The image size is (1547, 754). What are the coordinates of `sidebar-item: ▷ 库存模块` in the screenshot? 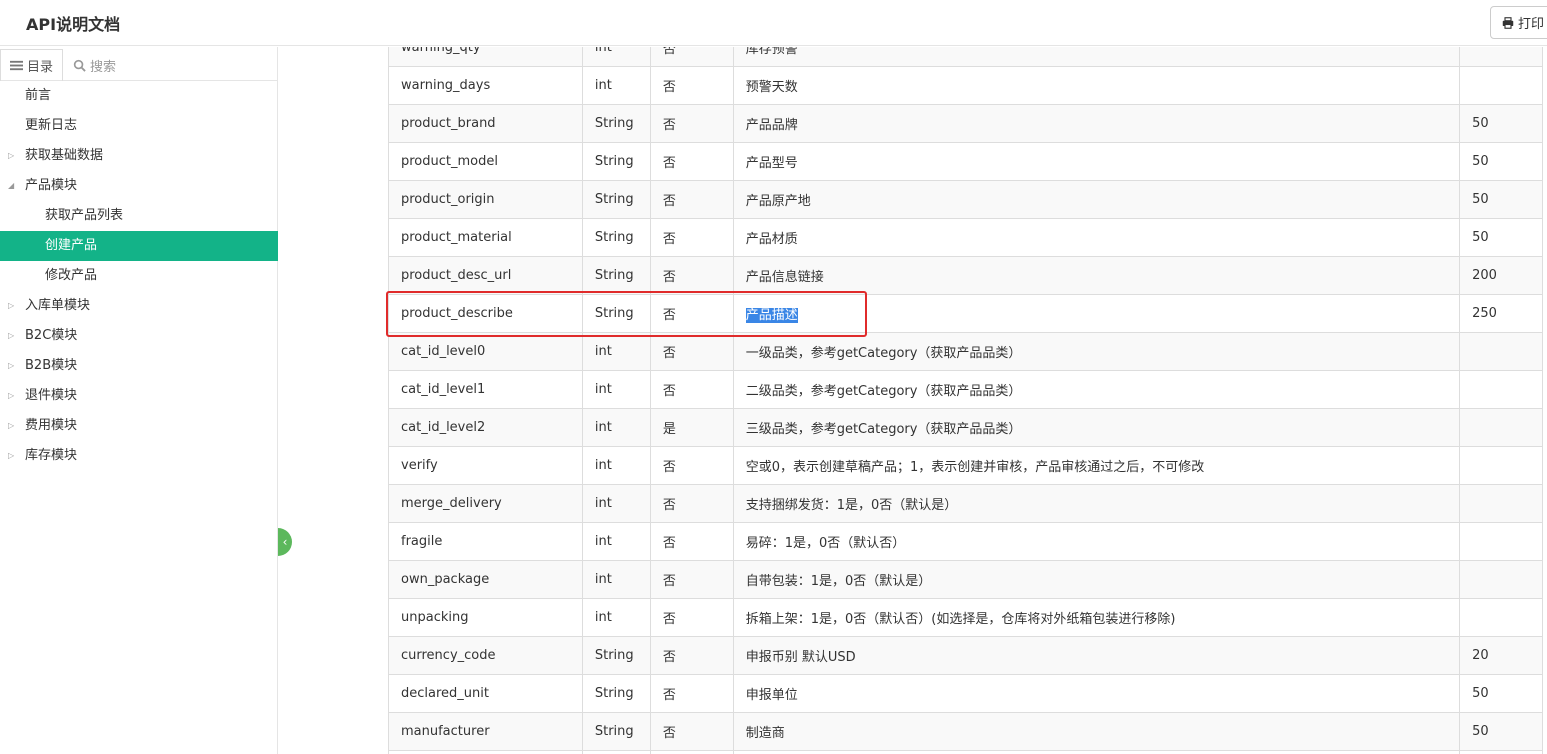 It's located at (139, 456).